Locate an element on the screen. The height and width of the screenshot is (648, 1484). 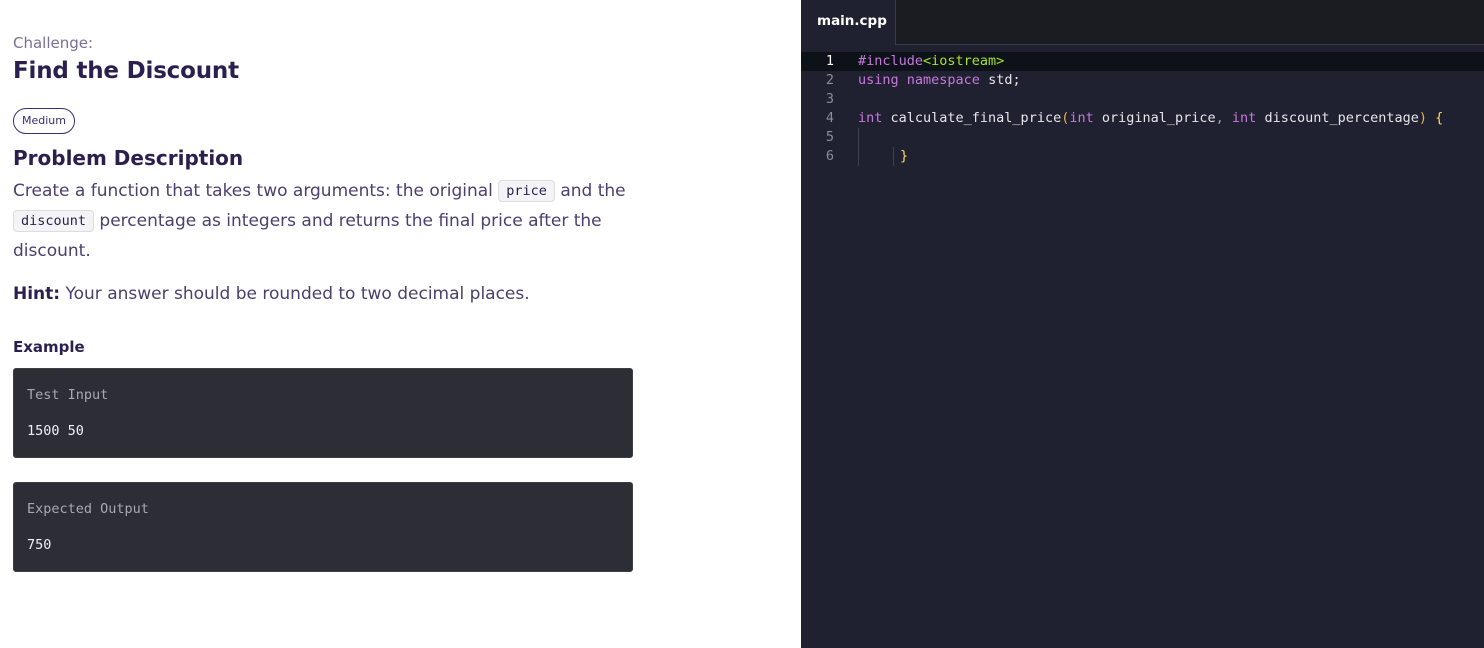
code-line: 3 is located at coordinates (1142, 99).